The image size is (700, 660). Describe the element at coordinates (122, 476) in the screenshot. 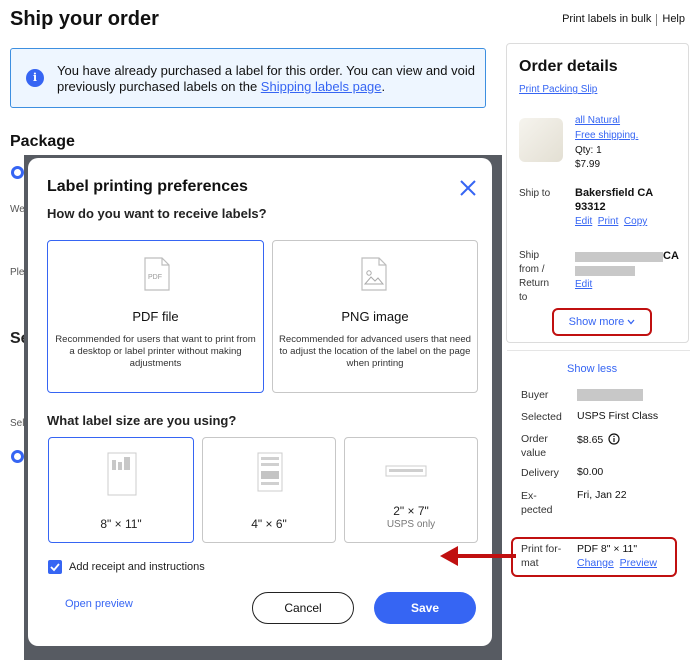

I see `letter-sheet-icon` at that location.